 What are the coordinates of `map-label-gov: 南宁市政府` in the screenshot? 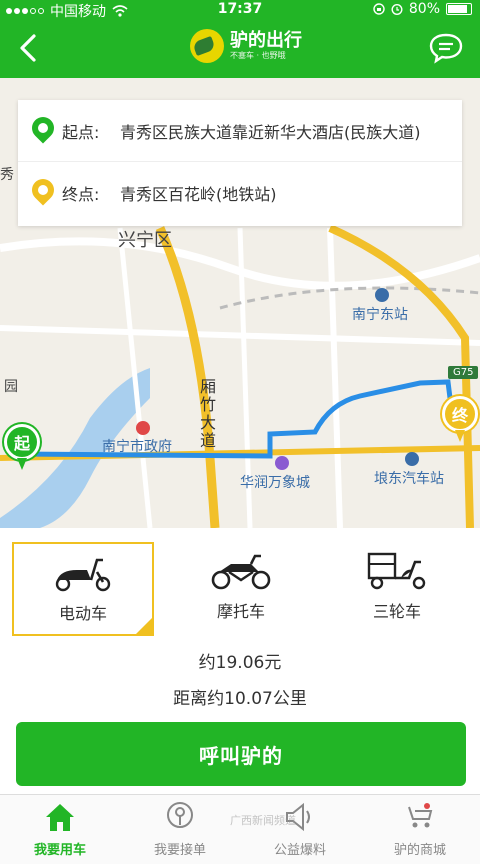 It's located at (137, 447).